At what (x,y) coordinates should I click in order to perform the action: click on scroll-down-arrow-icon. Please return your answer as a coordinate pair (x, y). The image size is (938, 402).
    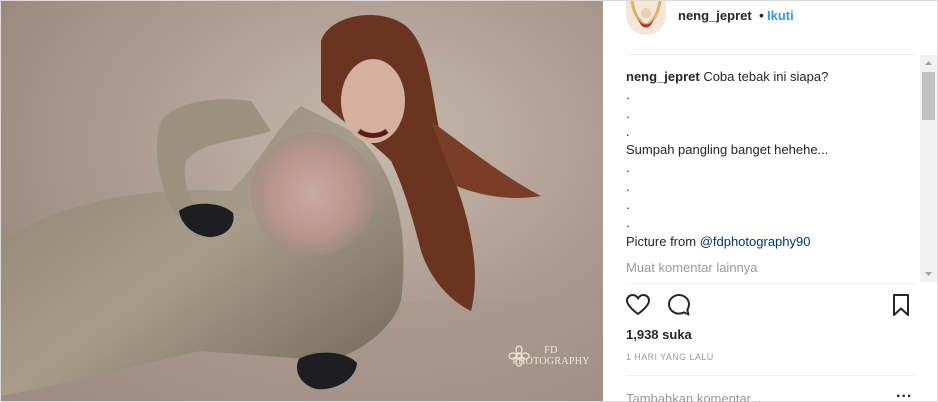
    Looking at the image, I should click on (928, 274).